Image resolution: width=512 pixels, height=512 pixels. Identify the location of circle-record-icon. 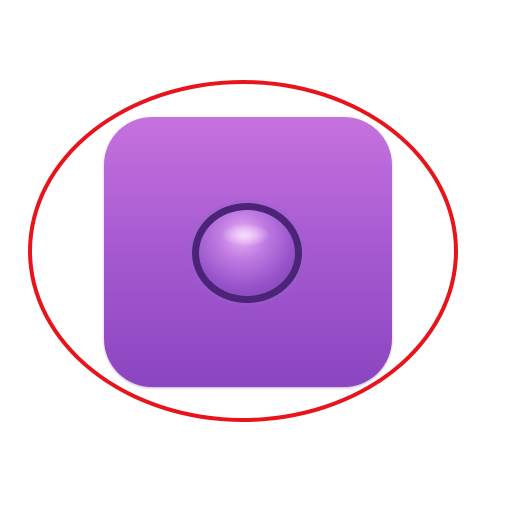
(247, 253).